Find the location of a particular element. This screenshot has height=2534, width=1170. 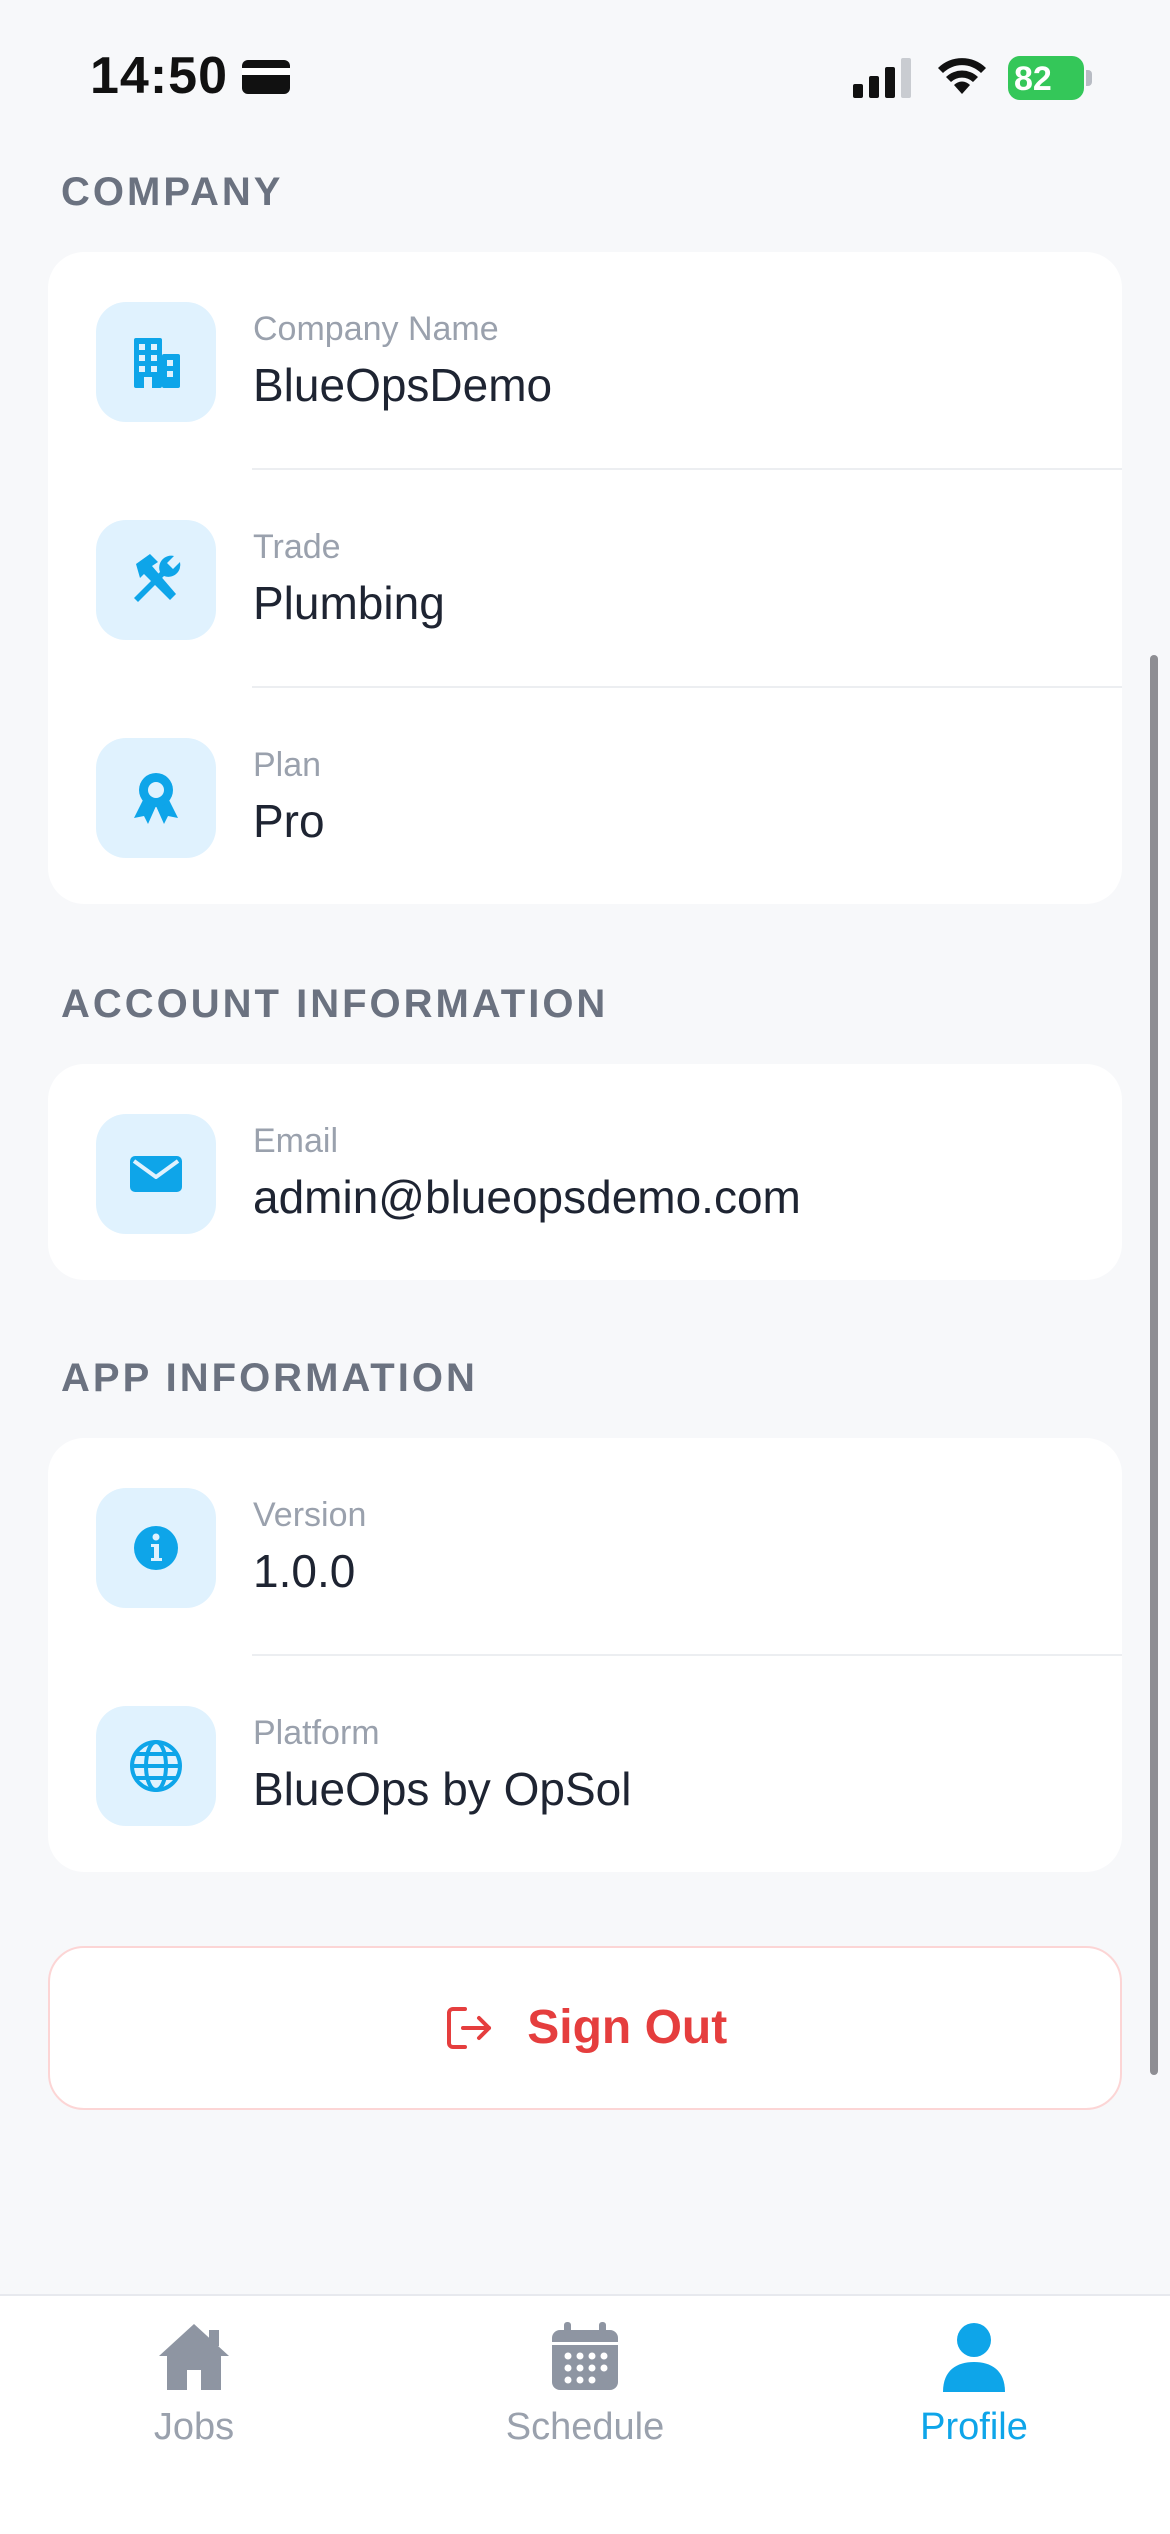

trade-row: Trade Plumbing is located at coordinates (585, 579).